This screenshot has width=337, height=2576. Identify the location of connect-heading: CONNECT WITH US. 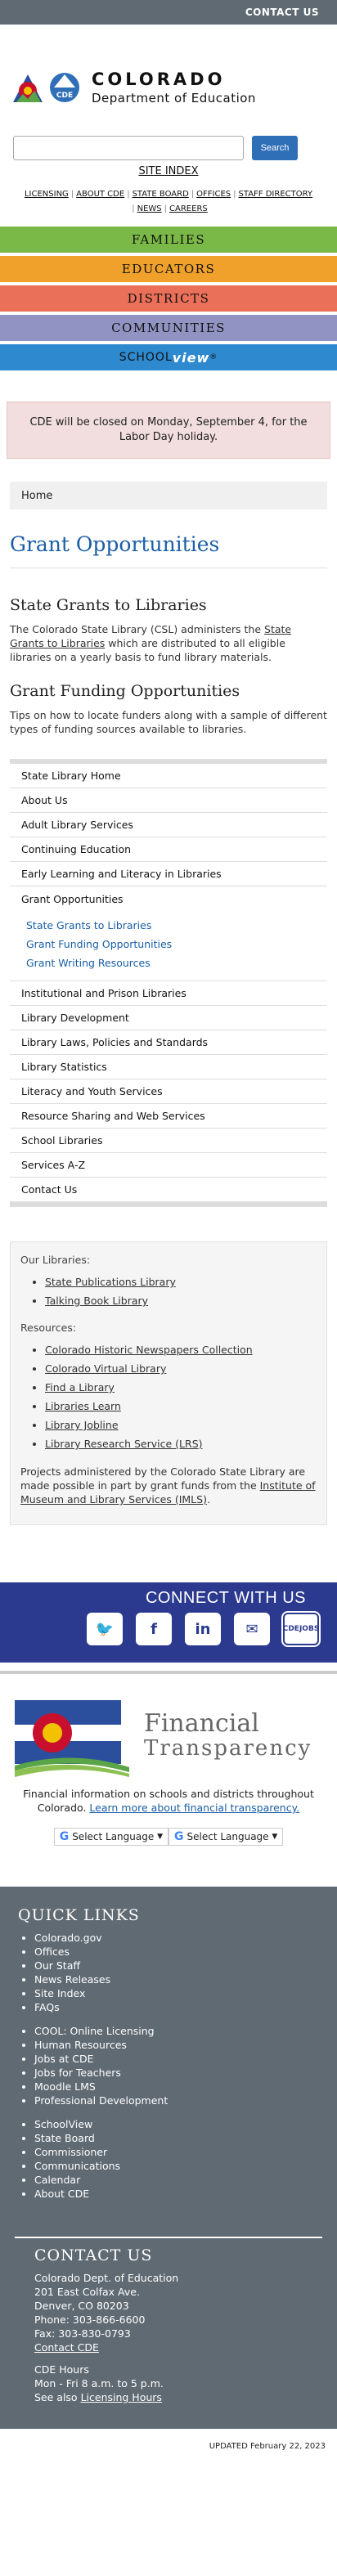
(225, 1598).